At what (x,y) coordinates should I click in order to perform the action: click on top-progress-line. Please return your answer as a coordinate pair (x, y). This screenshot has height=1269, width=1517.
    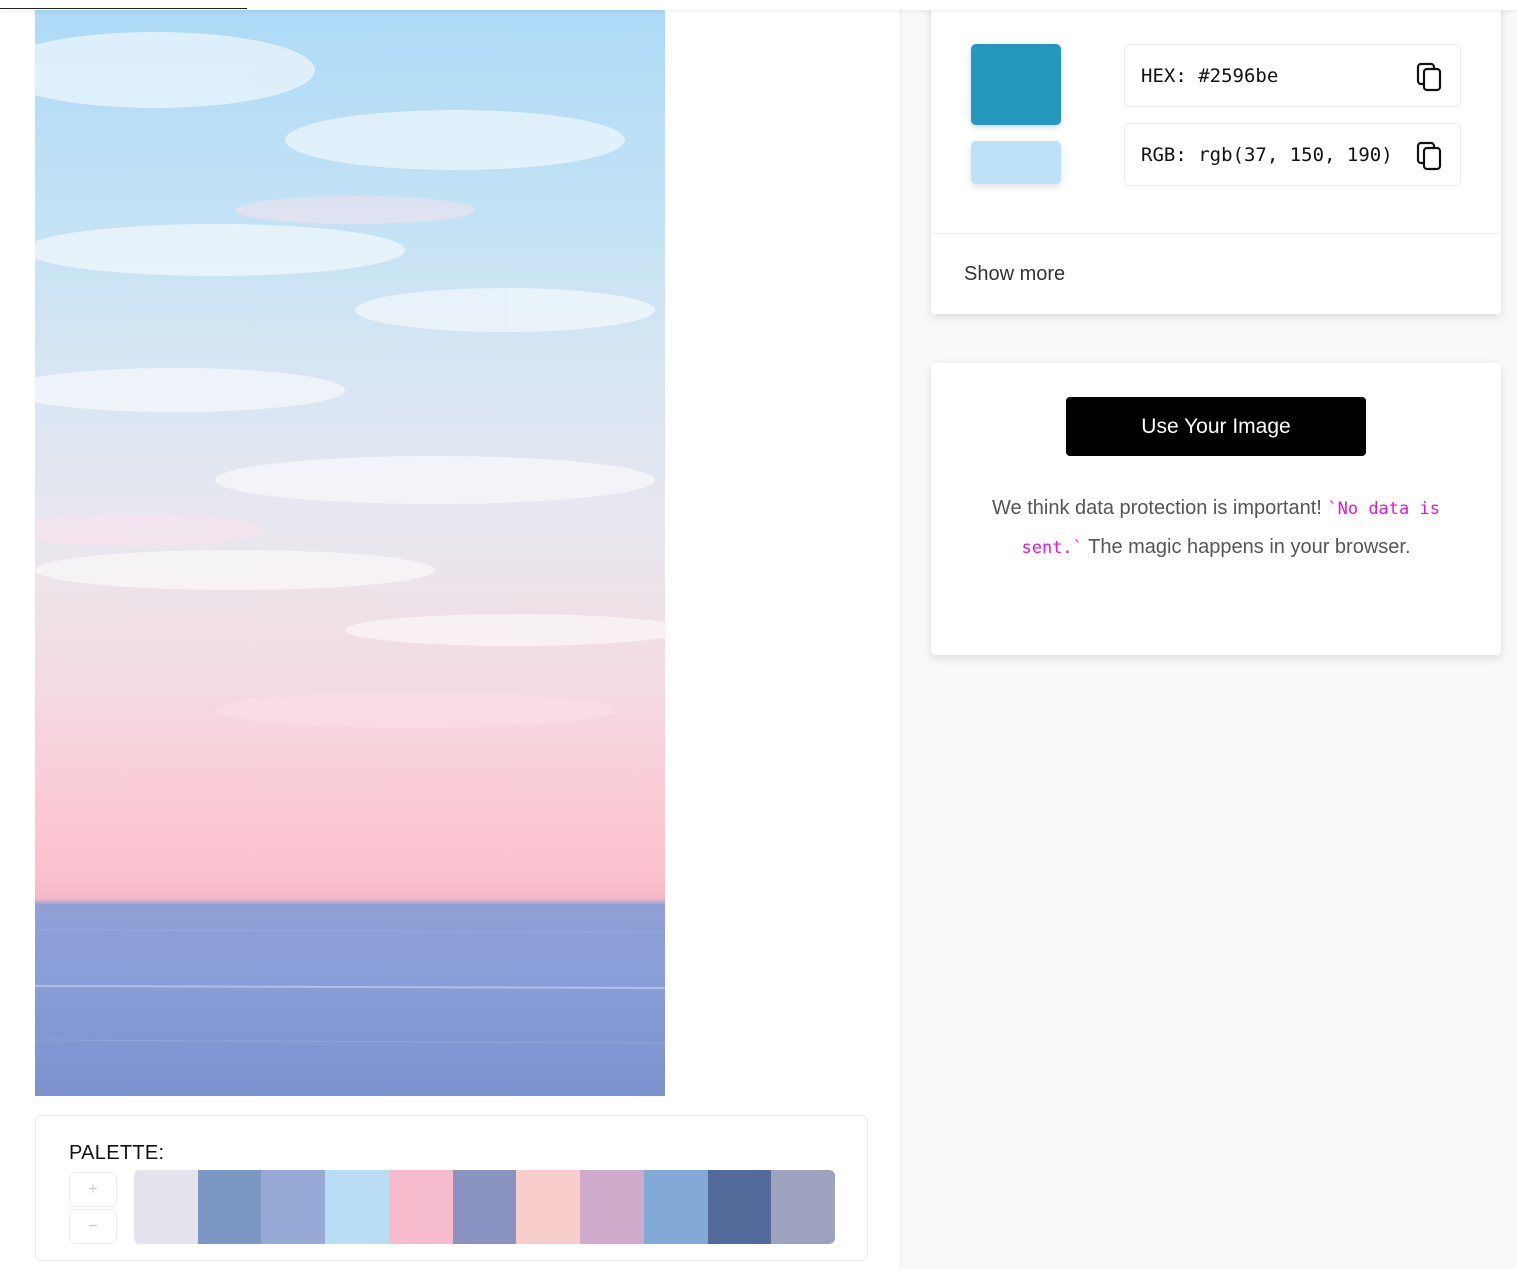
    Looking at the image, I should click on (123, 8).